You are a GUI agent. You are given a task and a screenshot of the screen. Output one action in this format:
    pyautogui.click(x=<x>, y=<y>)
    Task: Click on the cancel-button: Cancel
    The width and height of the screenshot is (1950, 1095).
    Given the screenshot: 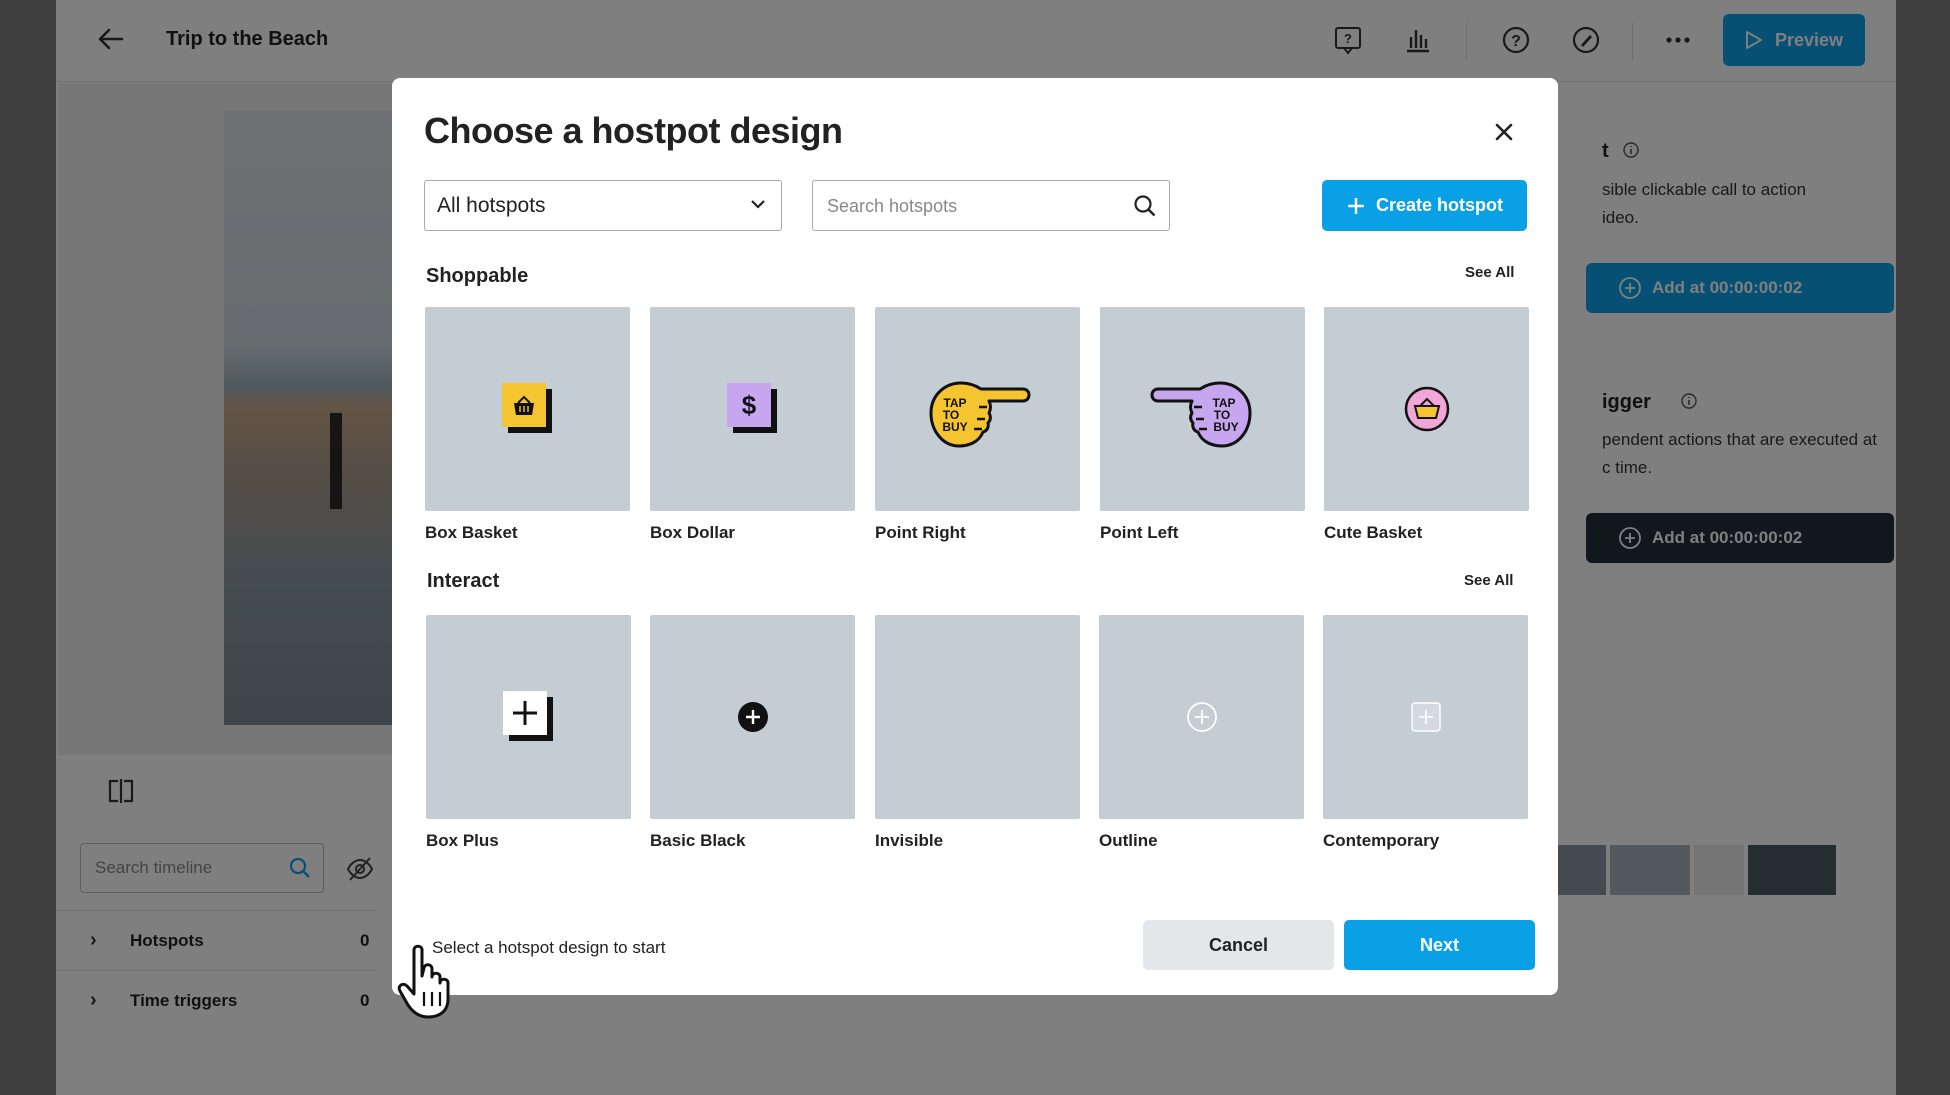 What is the action you would take?
    pyautogui.click(x=1238, y=945)
    